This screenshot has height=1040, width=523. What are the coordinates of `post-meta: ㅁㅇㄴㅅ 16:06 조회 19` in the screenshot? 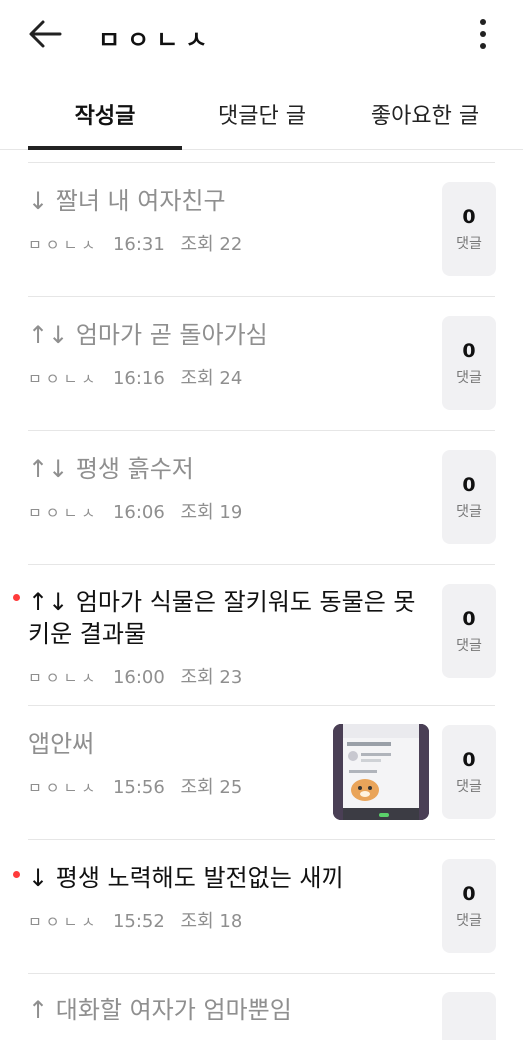 It's located at (135, 511).